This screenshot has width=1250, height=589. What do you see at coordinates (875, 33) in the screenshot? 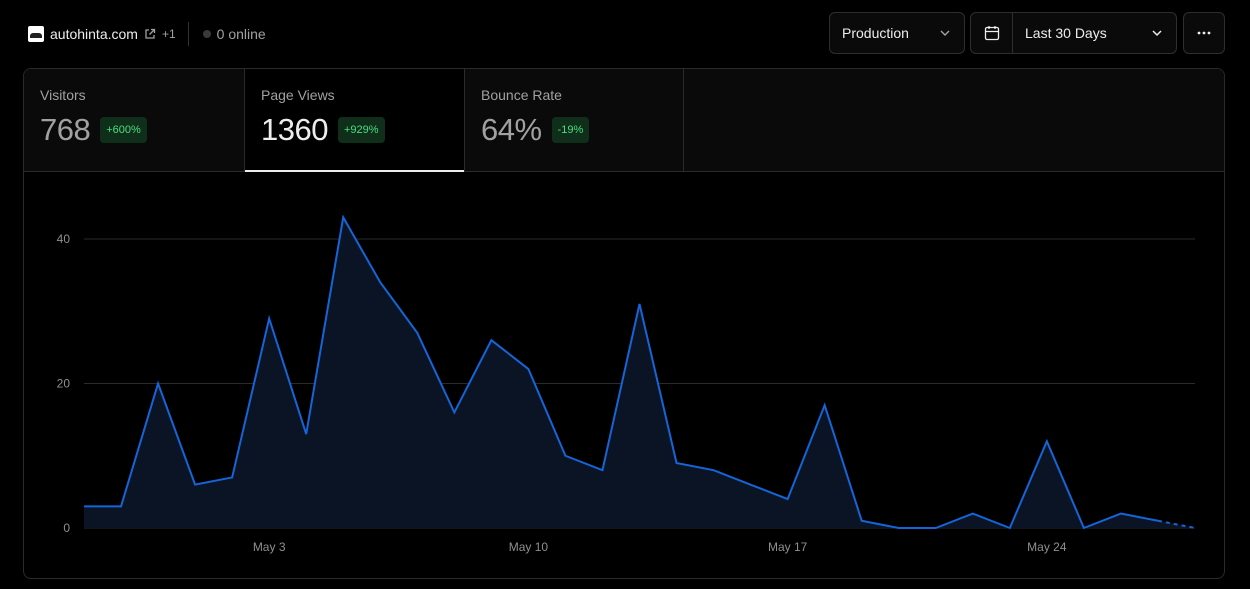
I see `environment-label: Production` at bounding box center [875, 33].